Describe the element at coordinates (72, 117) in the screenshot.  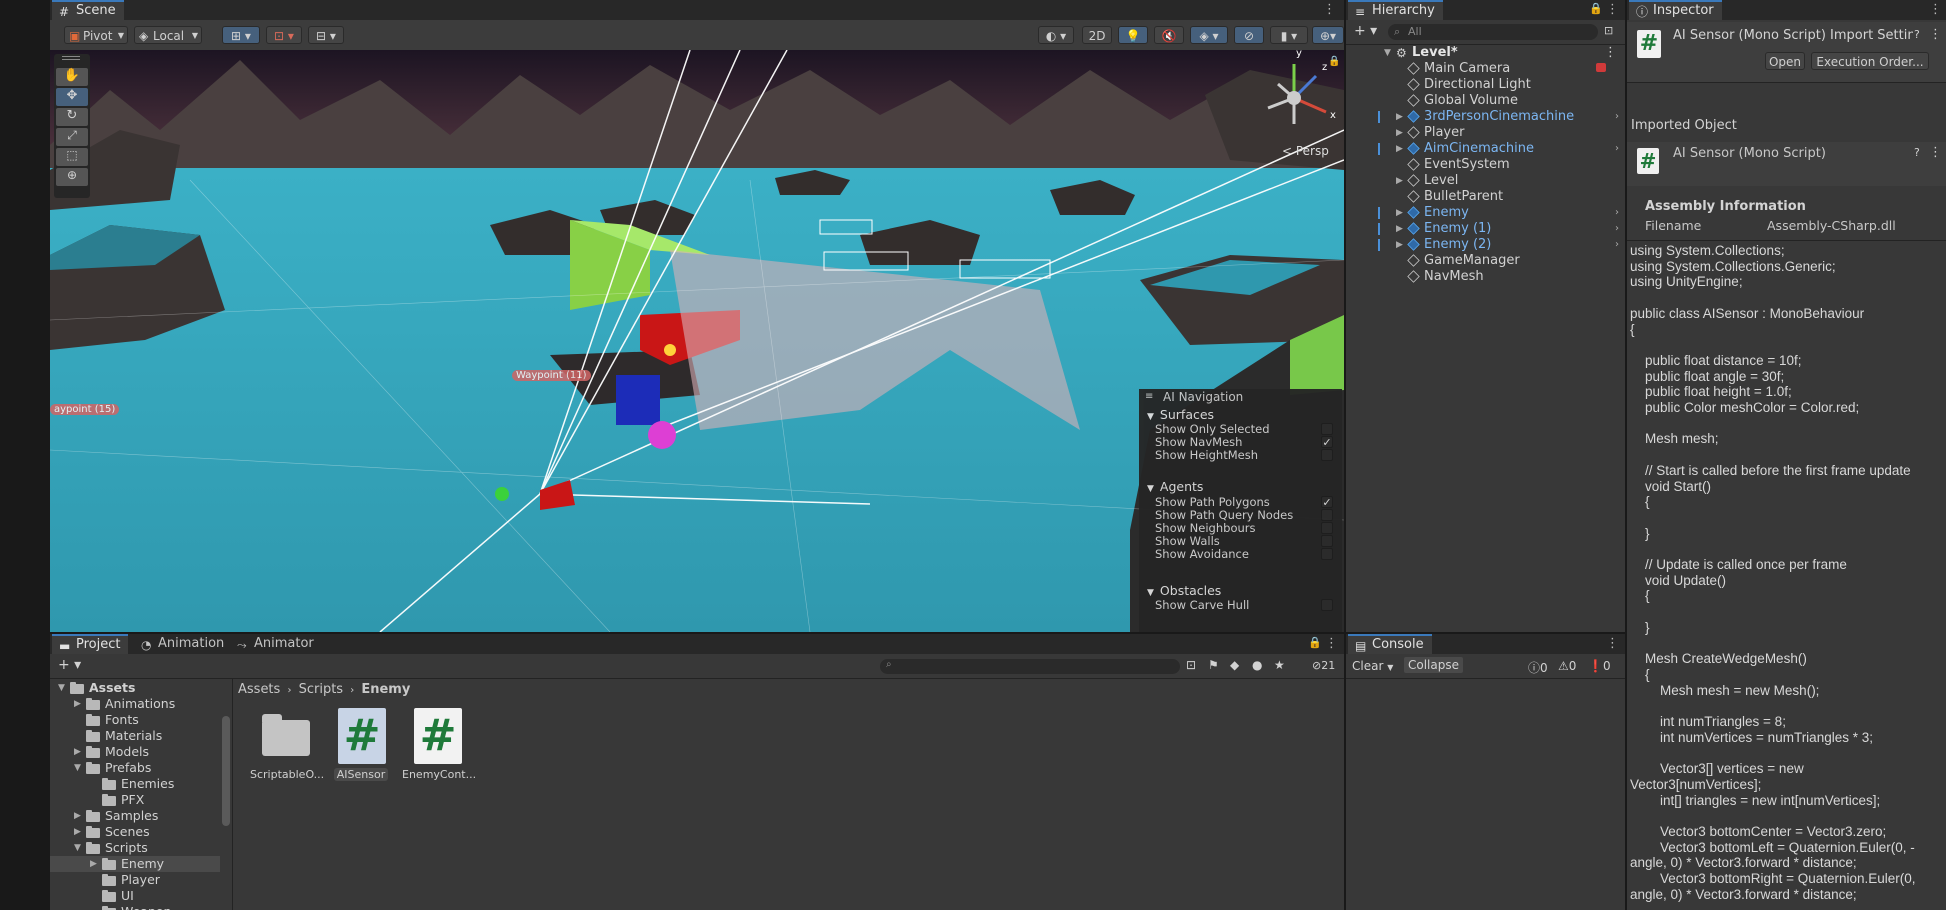
I see `rotate-tool-button: ↻` at that location.